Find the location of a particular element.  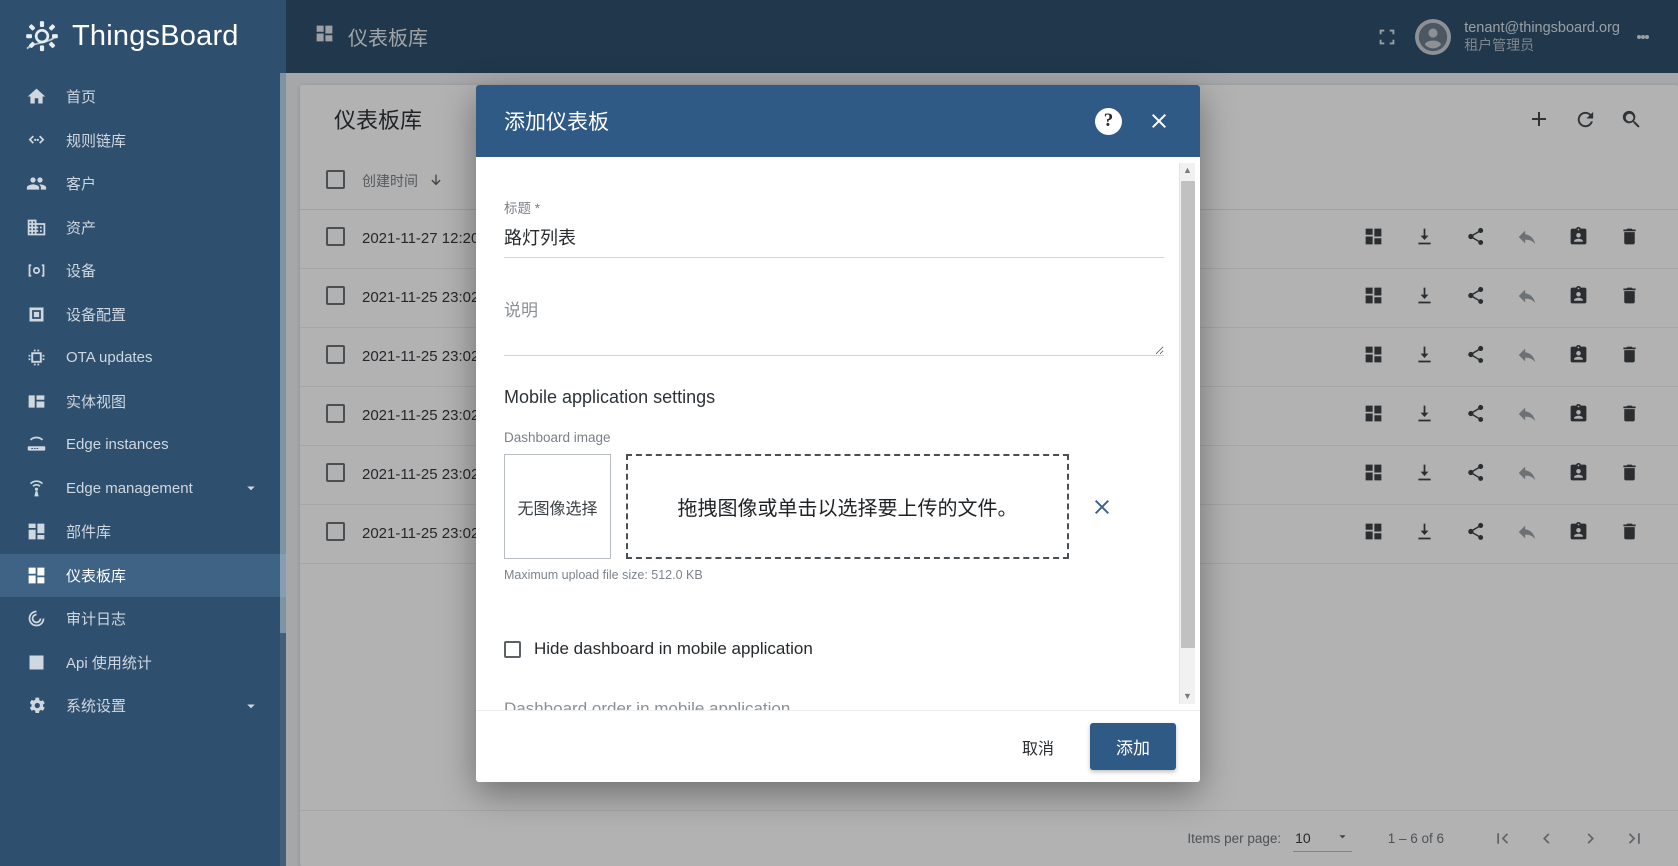

sidebar-item-label: 设备 is located at coordinates (81, 272).